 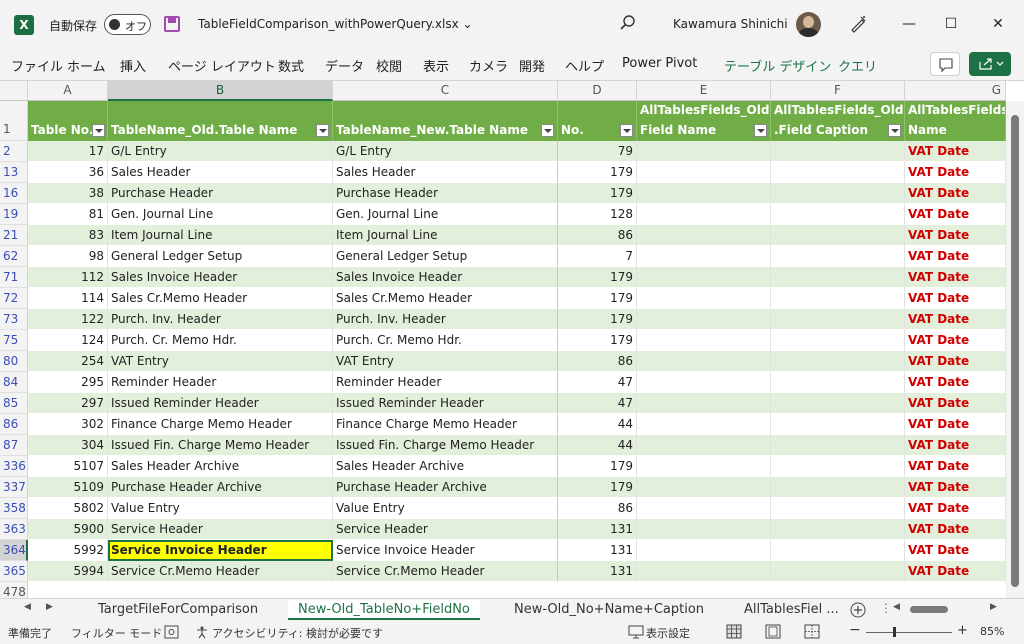 What do you see at coordinates (133, 65) in the screenshot?
I see `tab-insert: 挿入` at bounding box center [133, 65].